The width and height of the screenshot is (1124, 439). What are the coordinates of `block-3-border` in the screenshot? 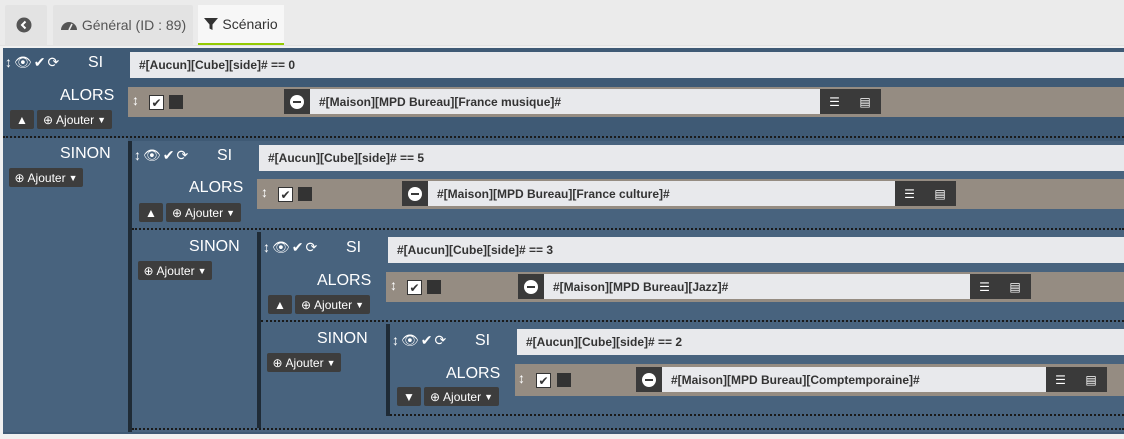 It's located at (259, 330).